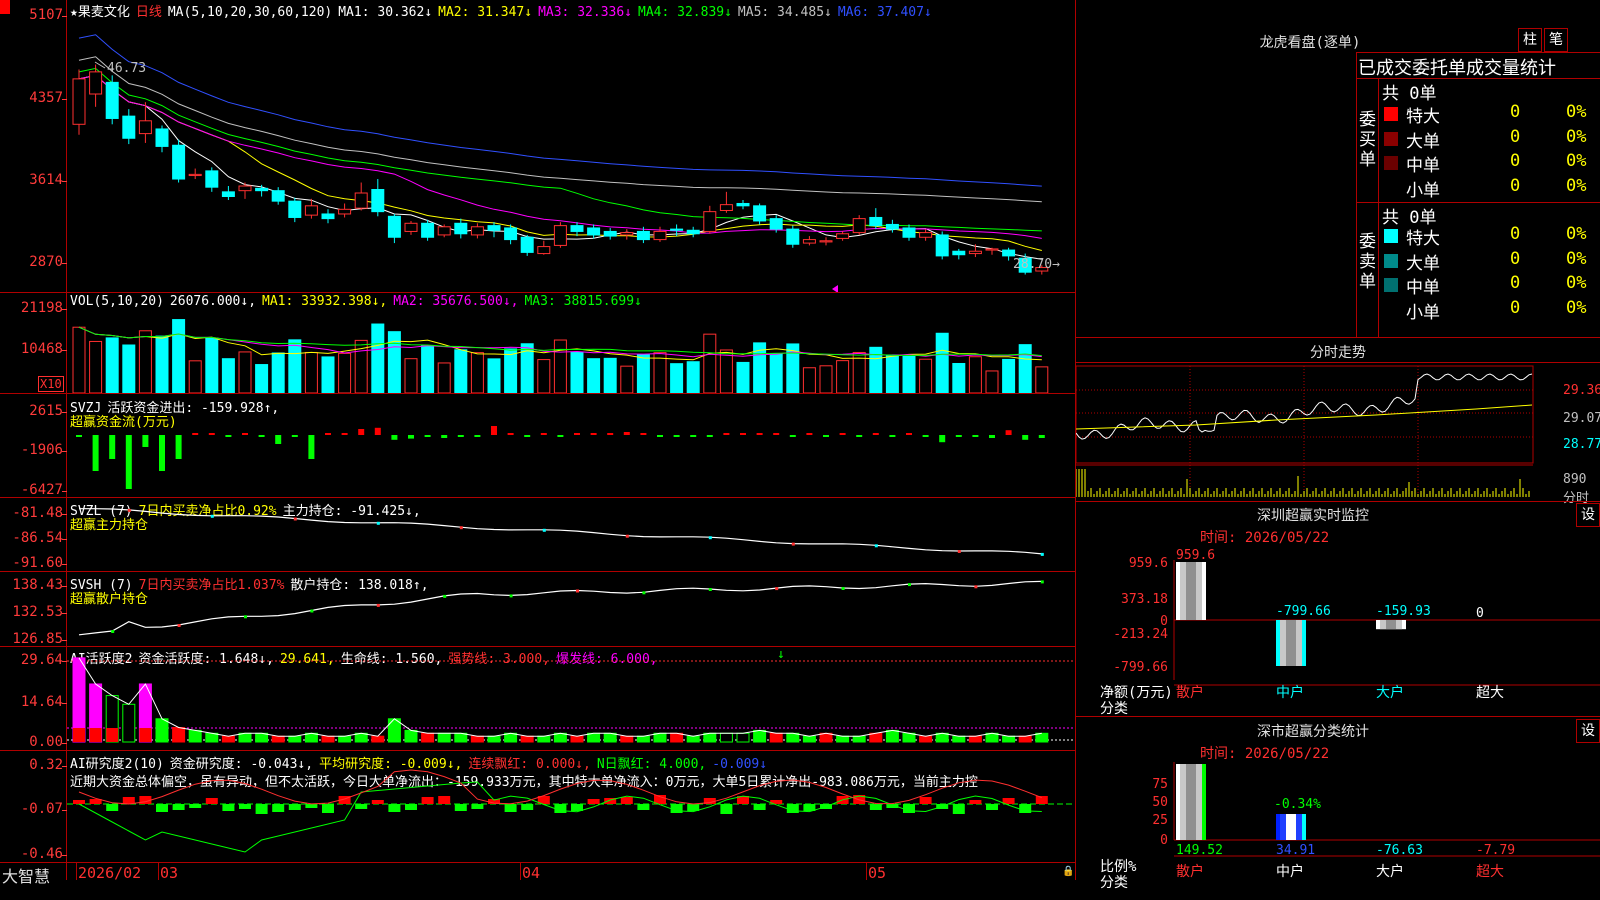  I want to click on realtime-bar, so click(1291, 643).